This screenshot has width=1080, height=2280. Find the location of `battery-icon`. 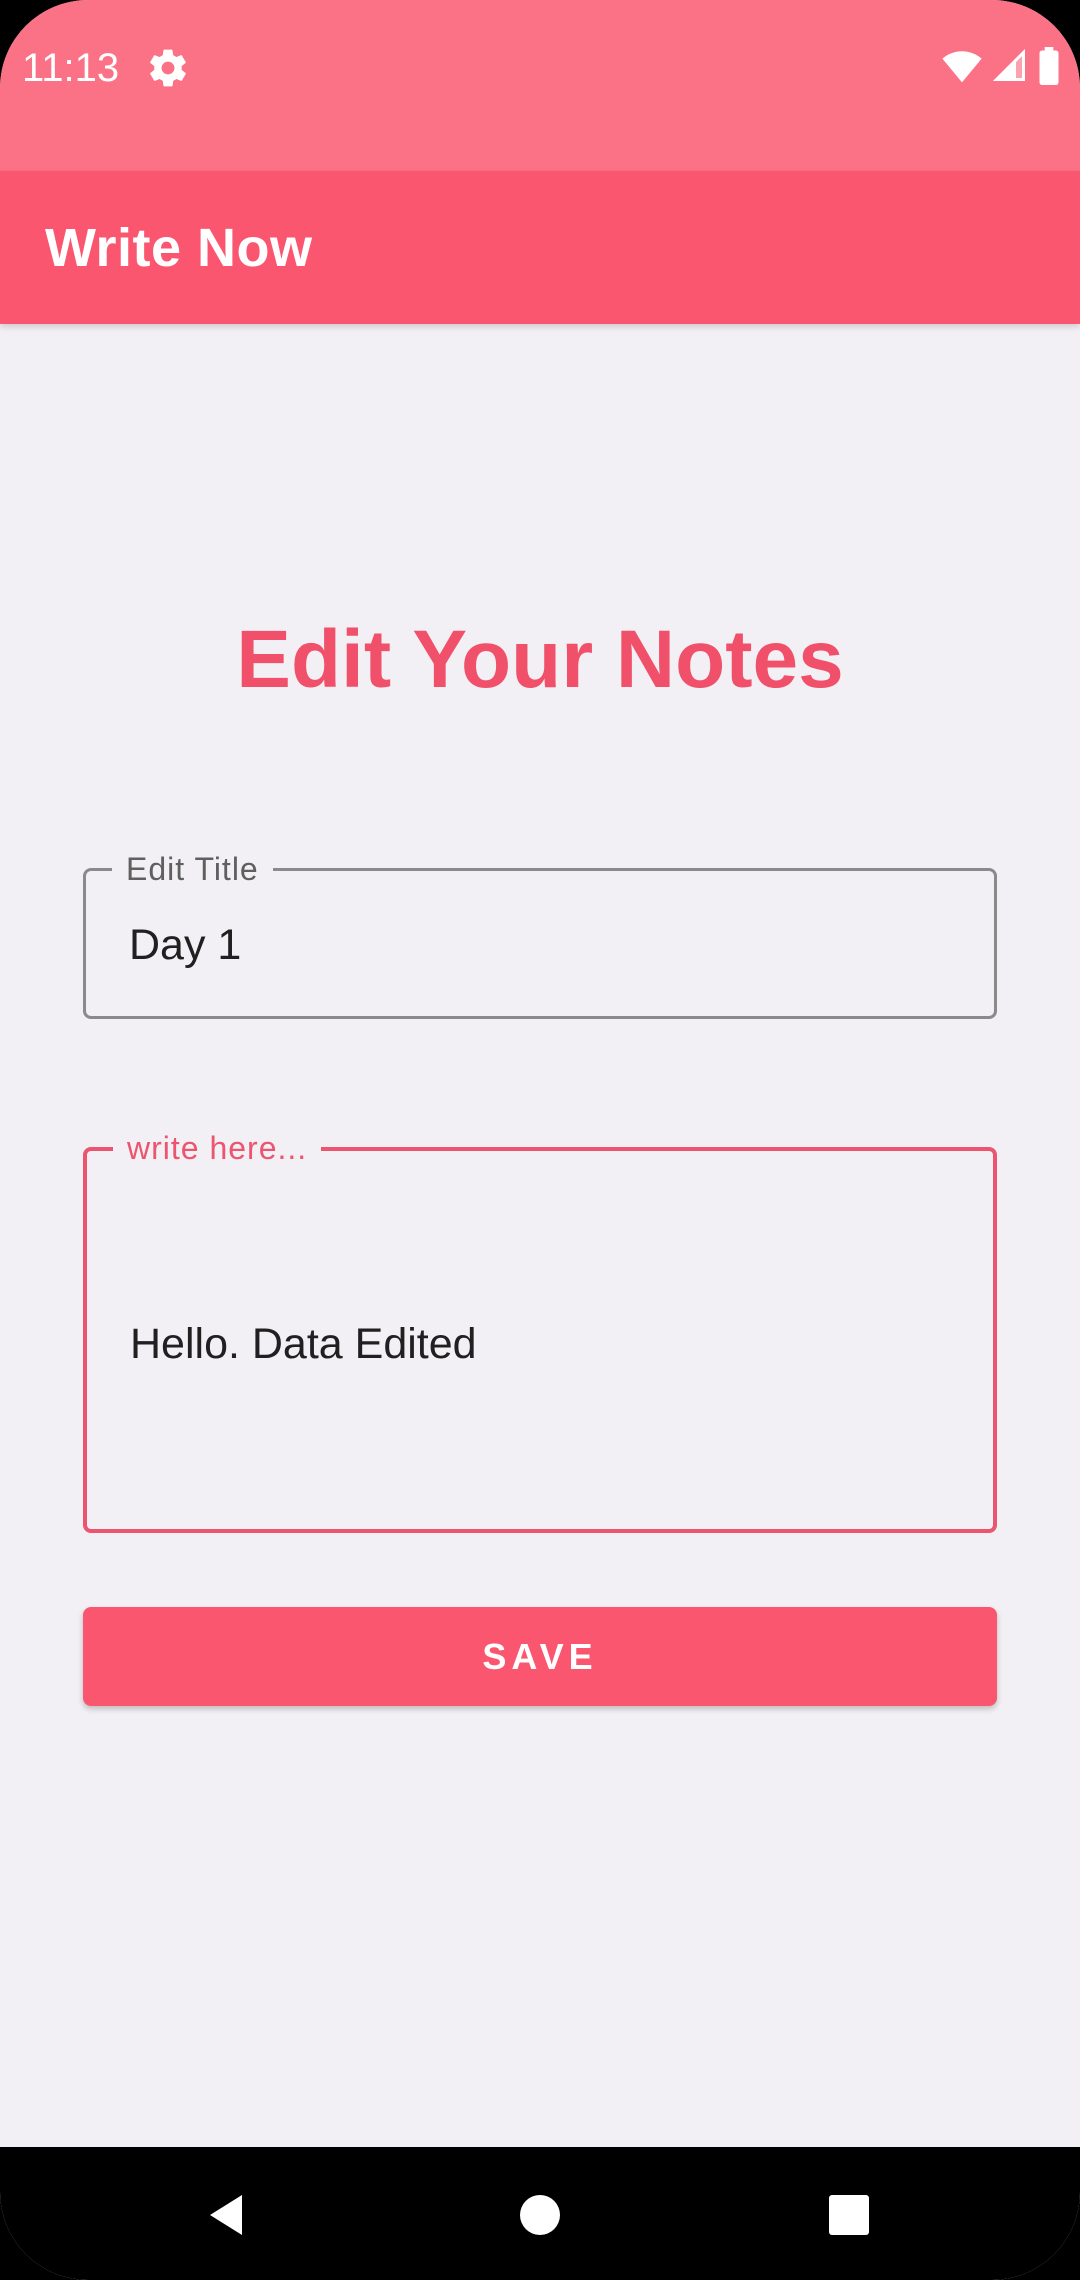

battery-icon is located at coordinates (1049, 68).